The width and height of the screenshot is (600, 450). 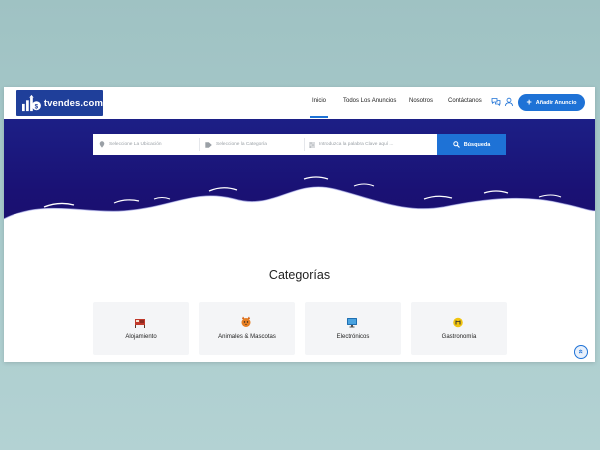 What do you see at coordinates (241, 144) in the screenshot?
I see `category-placeholder: Seleccione la Categoría` at bounding box center [241, 144].